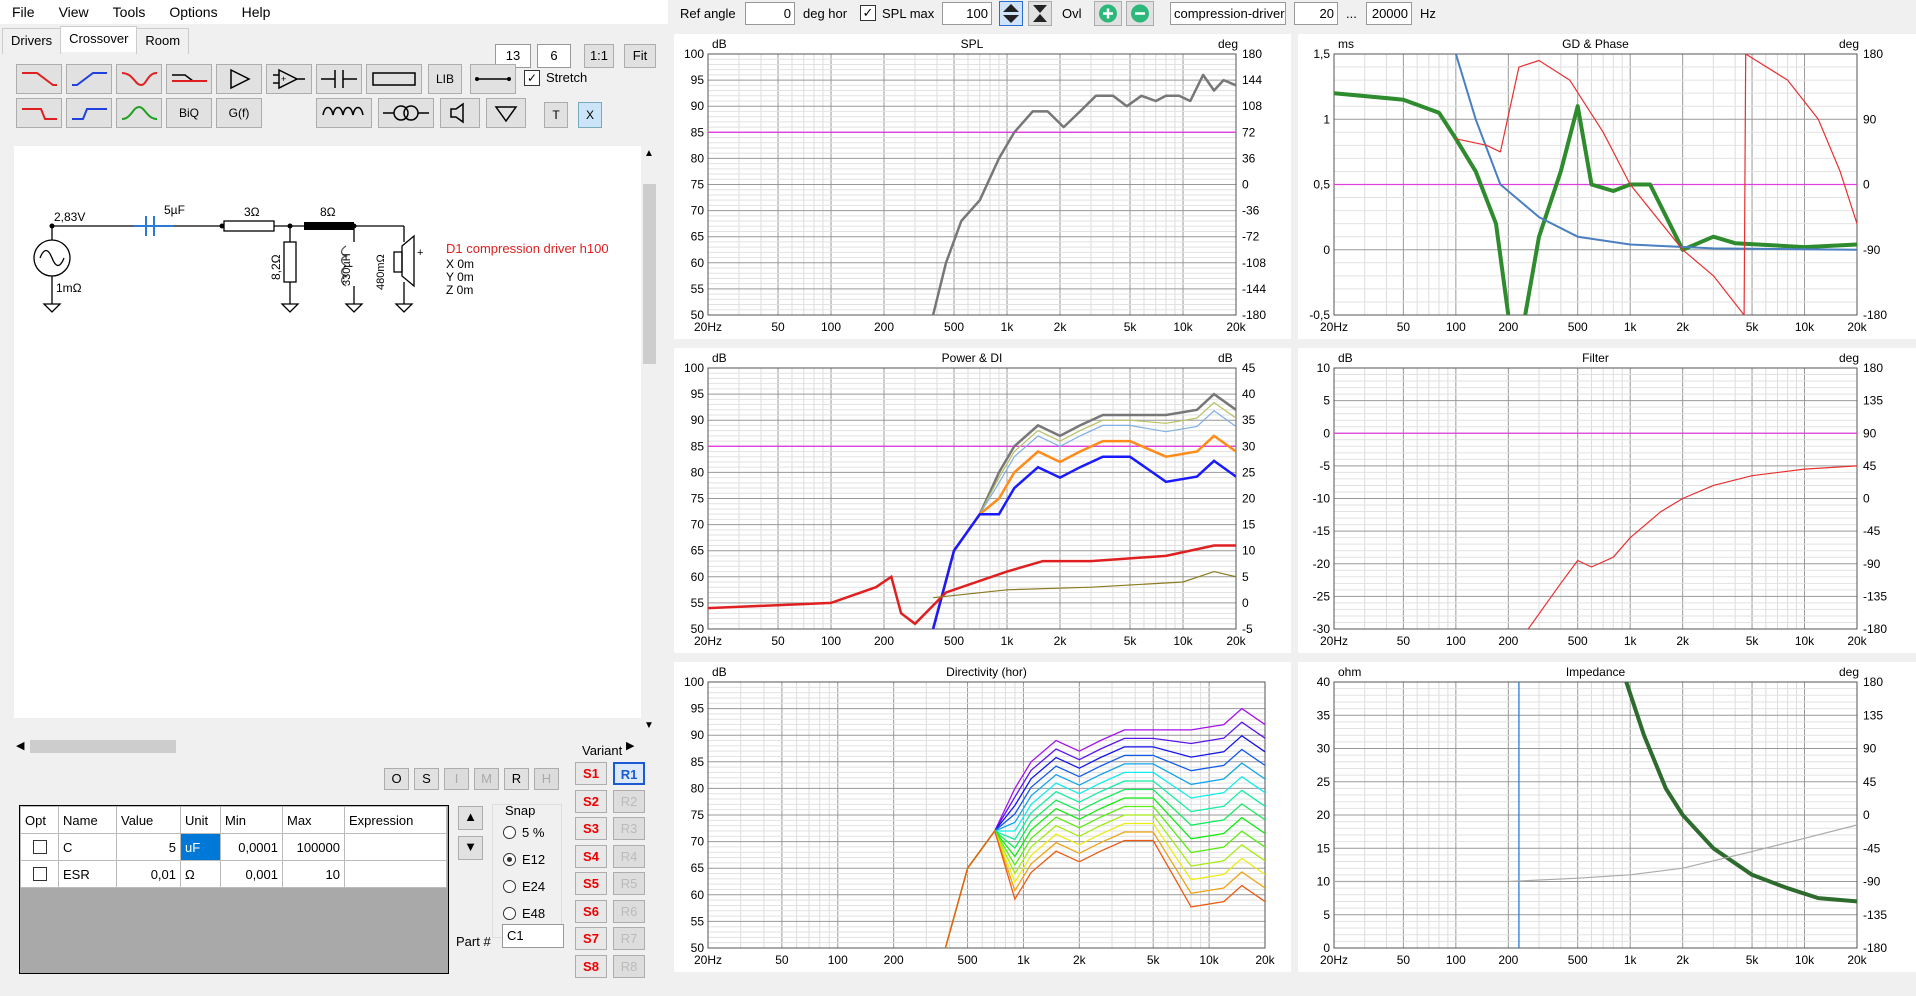 Image resolution: width=1916 pixels, height=996 pixels. Describe the element at coordinates (1011, 13) in the screenshot. I see `spl-spin-button` at that location.